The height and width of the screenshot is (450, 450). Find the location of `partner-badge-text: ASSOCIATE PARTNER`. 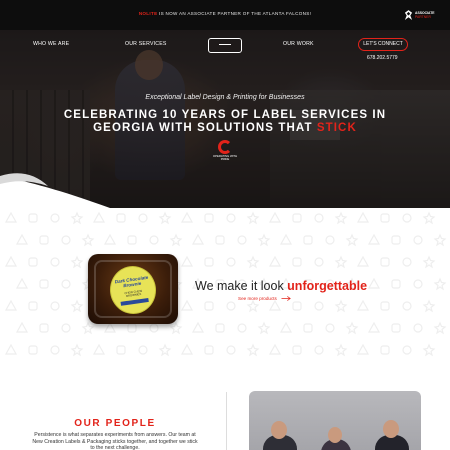

partner-badge-text: ASSOCIATE PARTNER is located at coordinates (425, 15).